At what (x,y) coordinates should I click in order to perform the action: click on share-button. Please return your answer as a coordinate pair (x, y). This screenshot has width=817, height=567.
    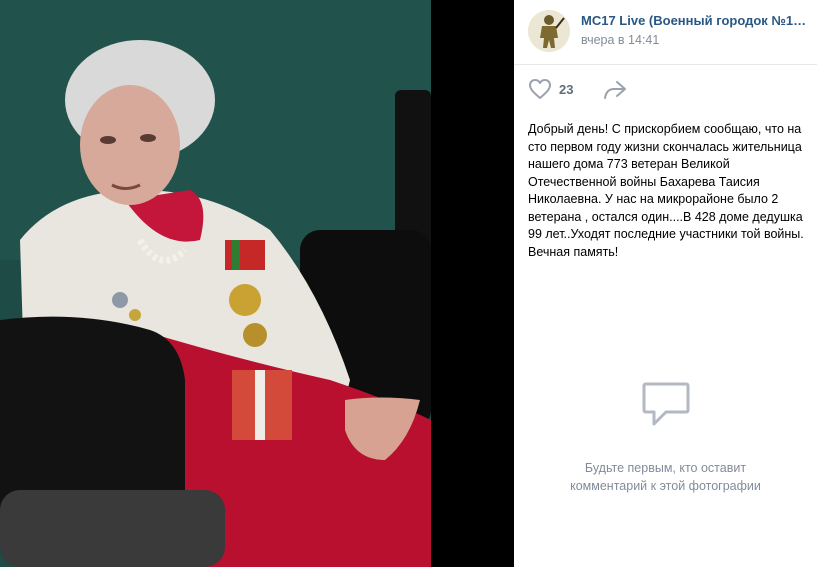
    Looking at the image, I should click on (615, 92).